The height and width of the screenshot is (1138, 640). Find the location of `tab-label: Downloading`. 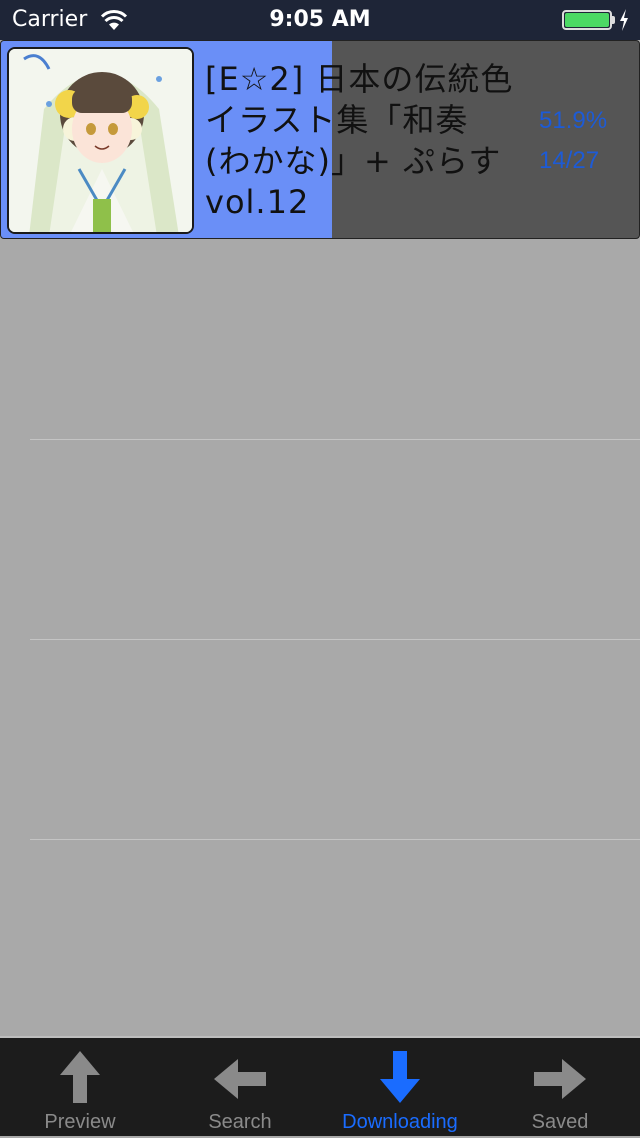

tab-label: Downloading is located at coordinates (400, 1122).